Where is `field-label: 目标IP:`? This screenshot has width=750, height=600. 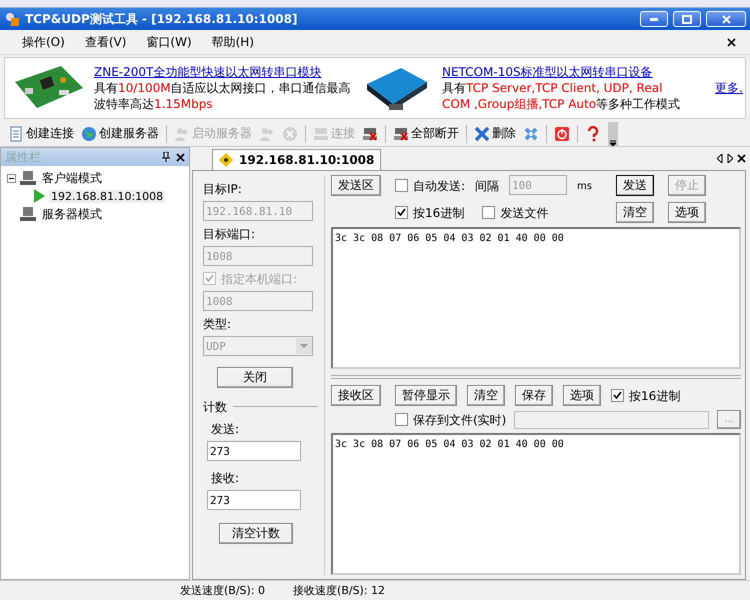 field-label: 目标IP: is located at coordinates (223, 189).